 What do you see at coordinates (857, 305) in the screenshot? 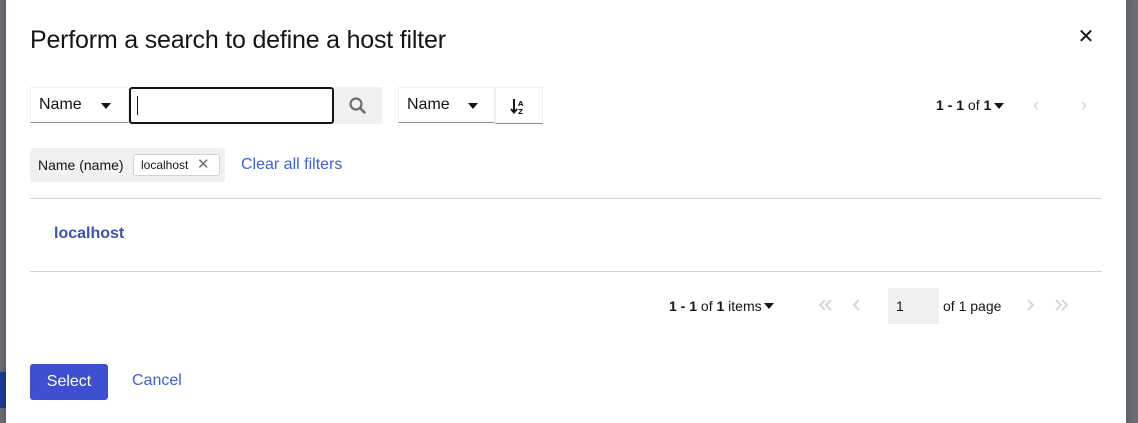
I see `previous-page-icon` at bounding box center [857, 305].